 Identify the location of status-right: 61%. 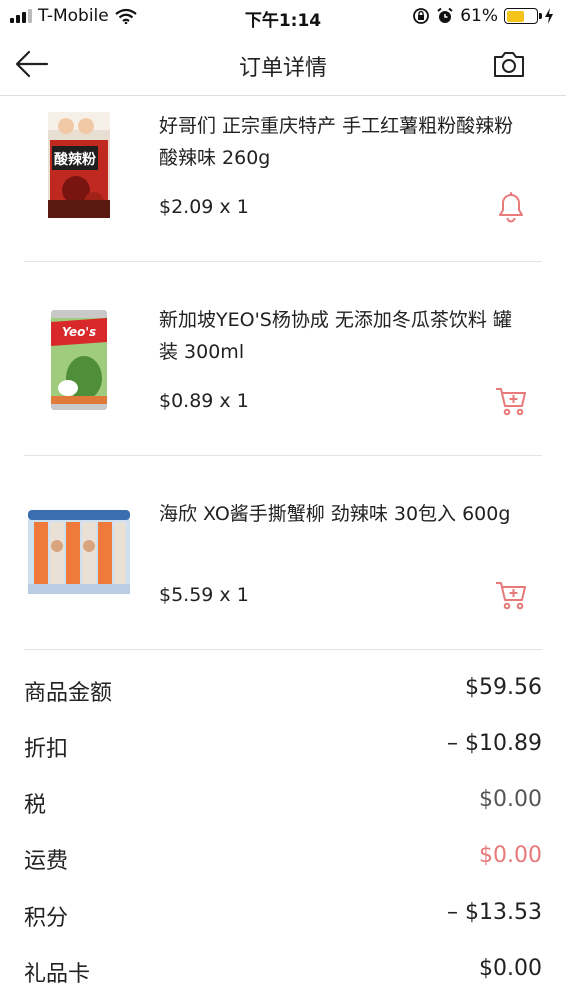
(483, 16).